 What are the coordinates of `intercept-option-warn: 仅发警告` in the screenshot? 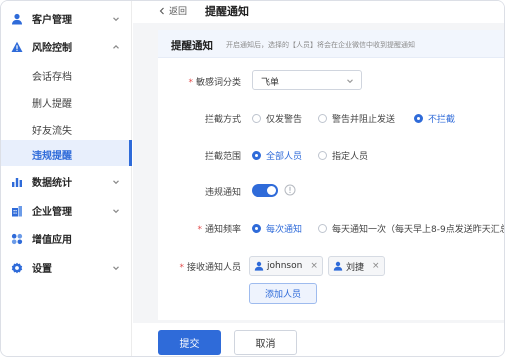 It's located at (277, 118).